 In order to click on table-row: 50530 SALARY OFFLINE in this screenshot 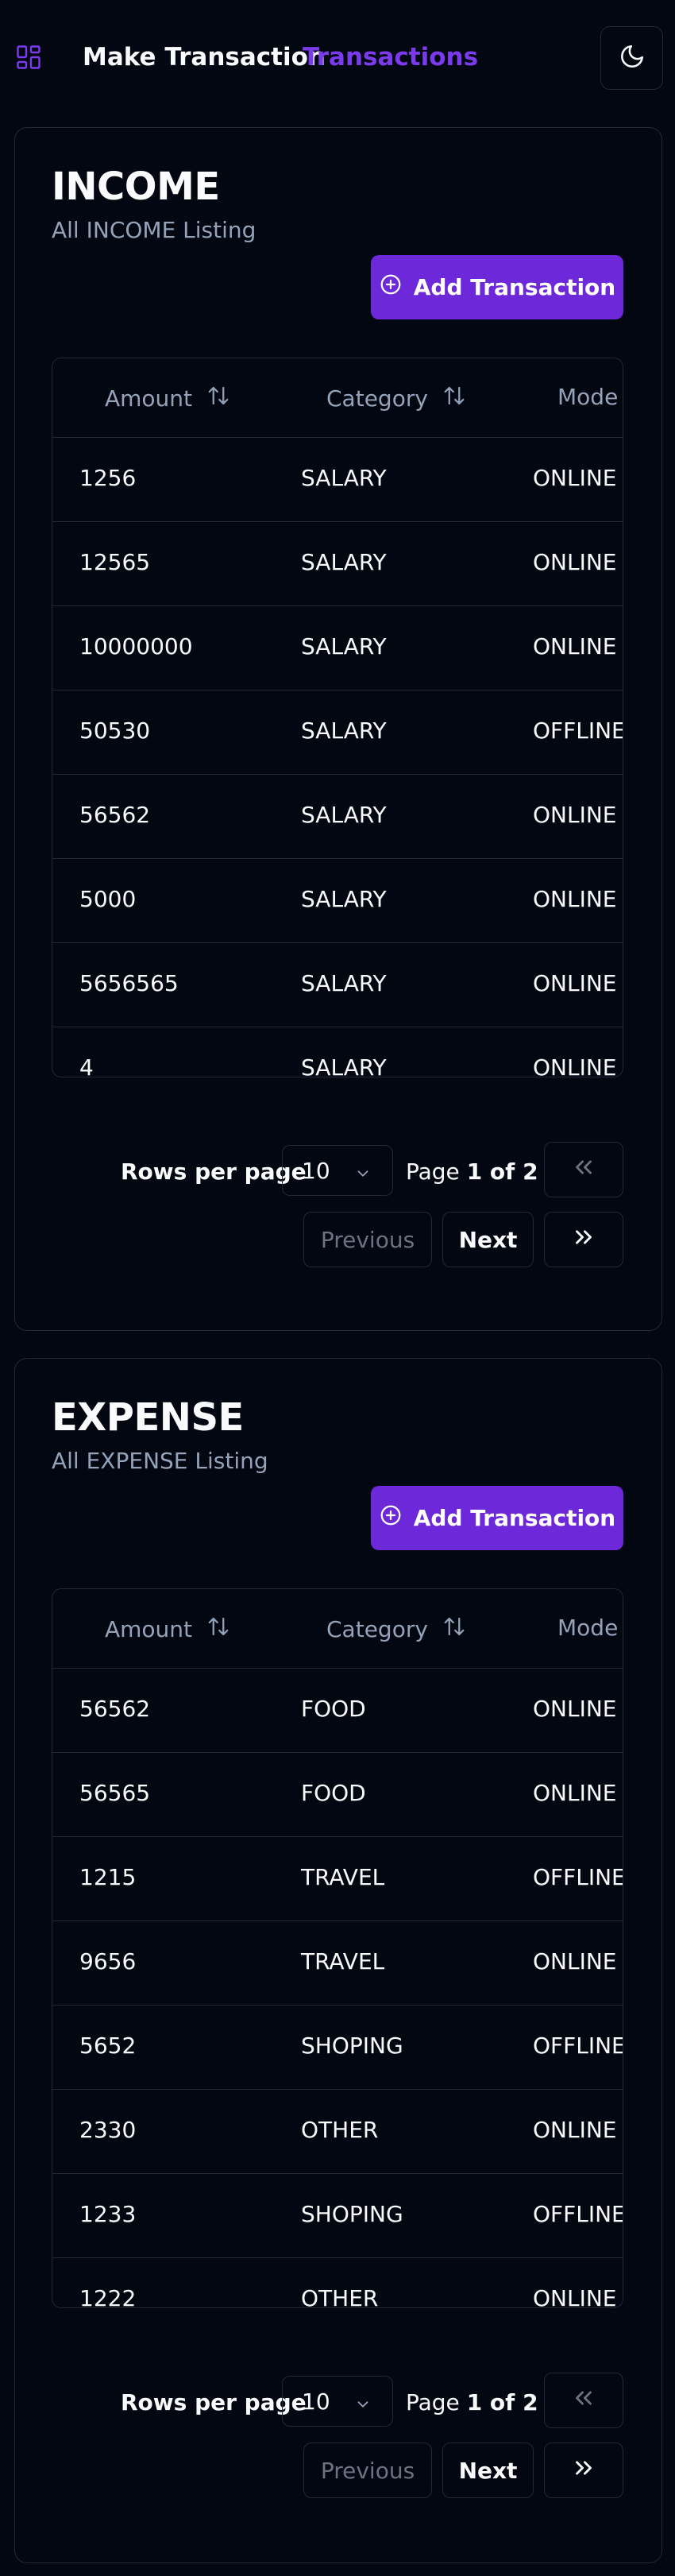, I will do `click(337, 733)`.